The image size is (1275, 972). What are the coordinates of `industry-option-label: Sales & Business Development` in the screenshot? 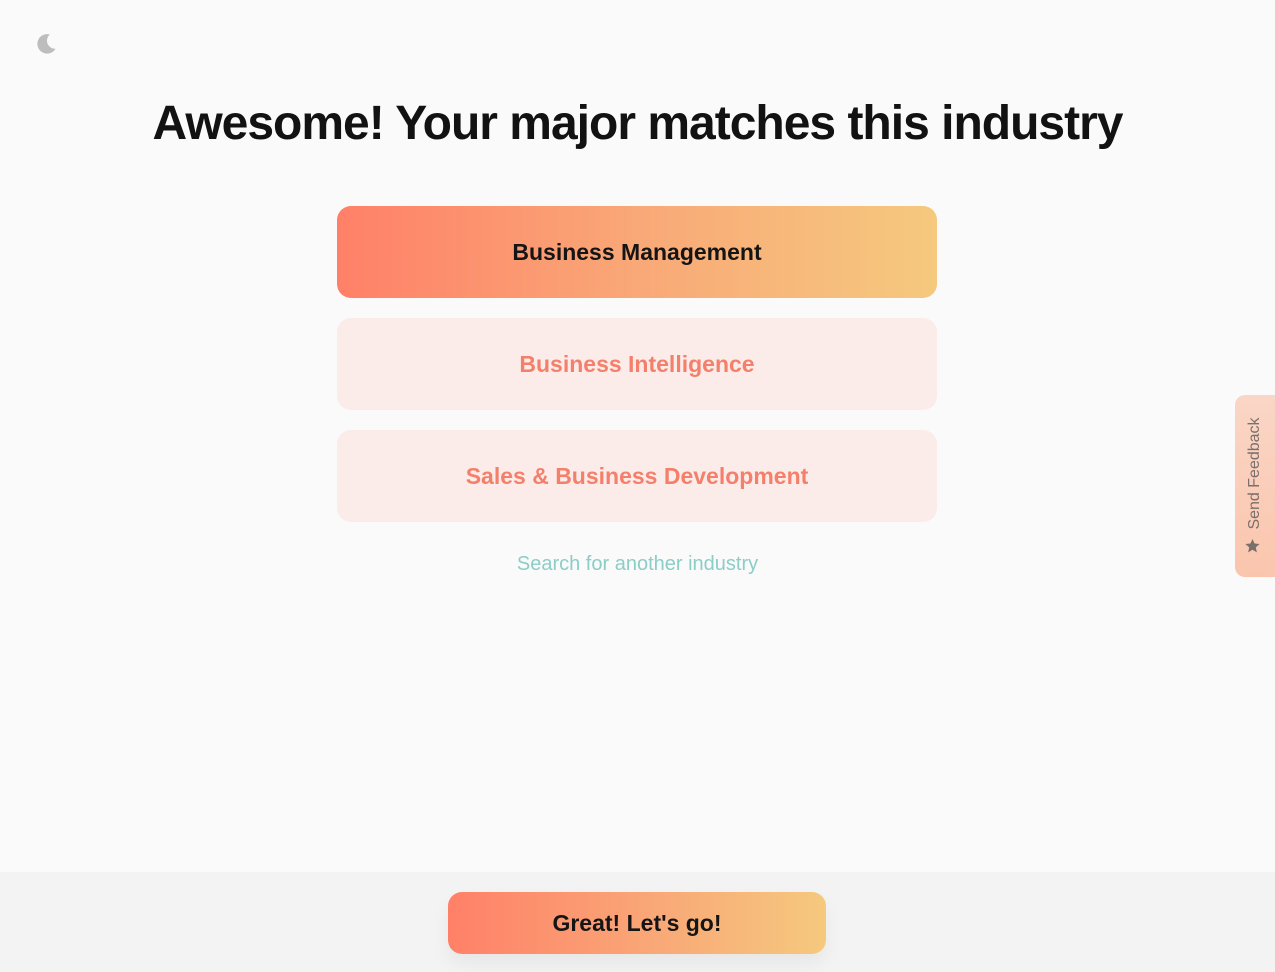 It's located at (637, 475).